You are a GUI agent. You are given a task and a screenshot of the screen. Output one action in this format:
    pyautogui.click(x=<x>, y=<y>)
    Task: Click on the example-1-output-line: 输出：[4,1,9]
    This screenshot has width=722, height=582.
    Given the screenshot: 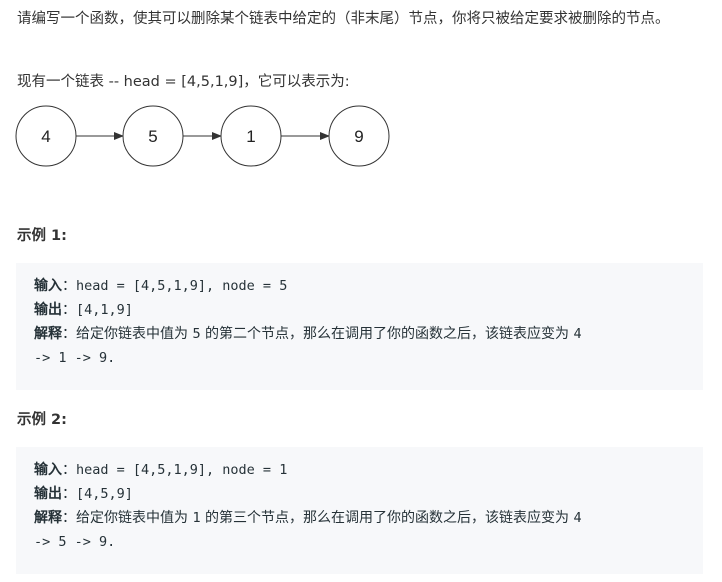 What is the action you would take?
    pyautogui.click(x=359, y=310)
    